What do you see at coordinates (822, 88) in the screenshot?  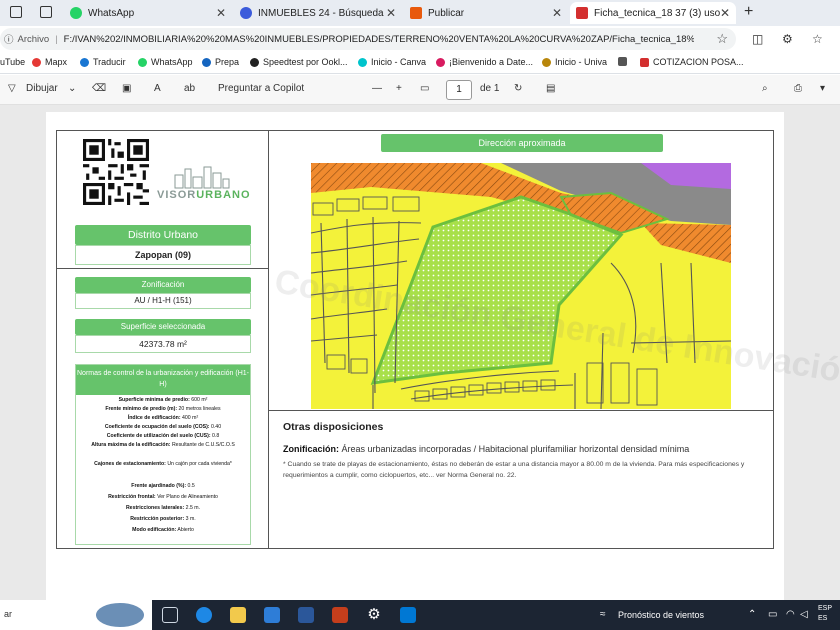 I see `save-icon: ▾` at bounding box center [822, 88].